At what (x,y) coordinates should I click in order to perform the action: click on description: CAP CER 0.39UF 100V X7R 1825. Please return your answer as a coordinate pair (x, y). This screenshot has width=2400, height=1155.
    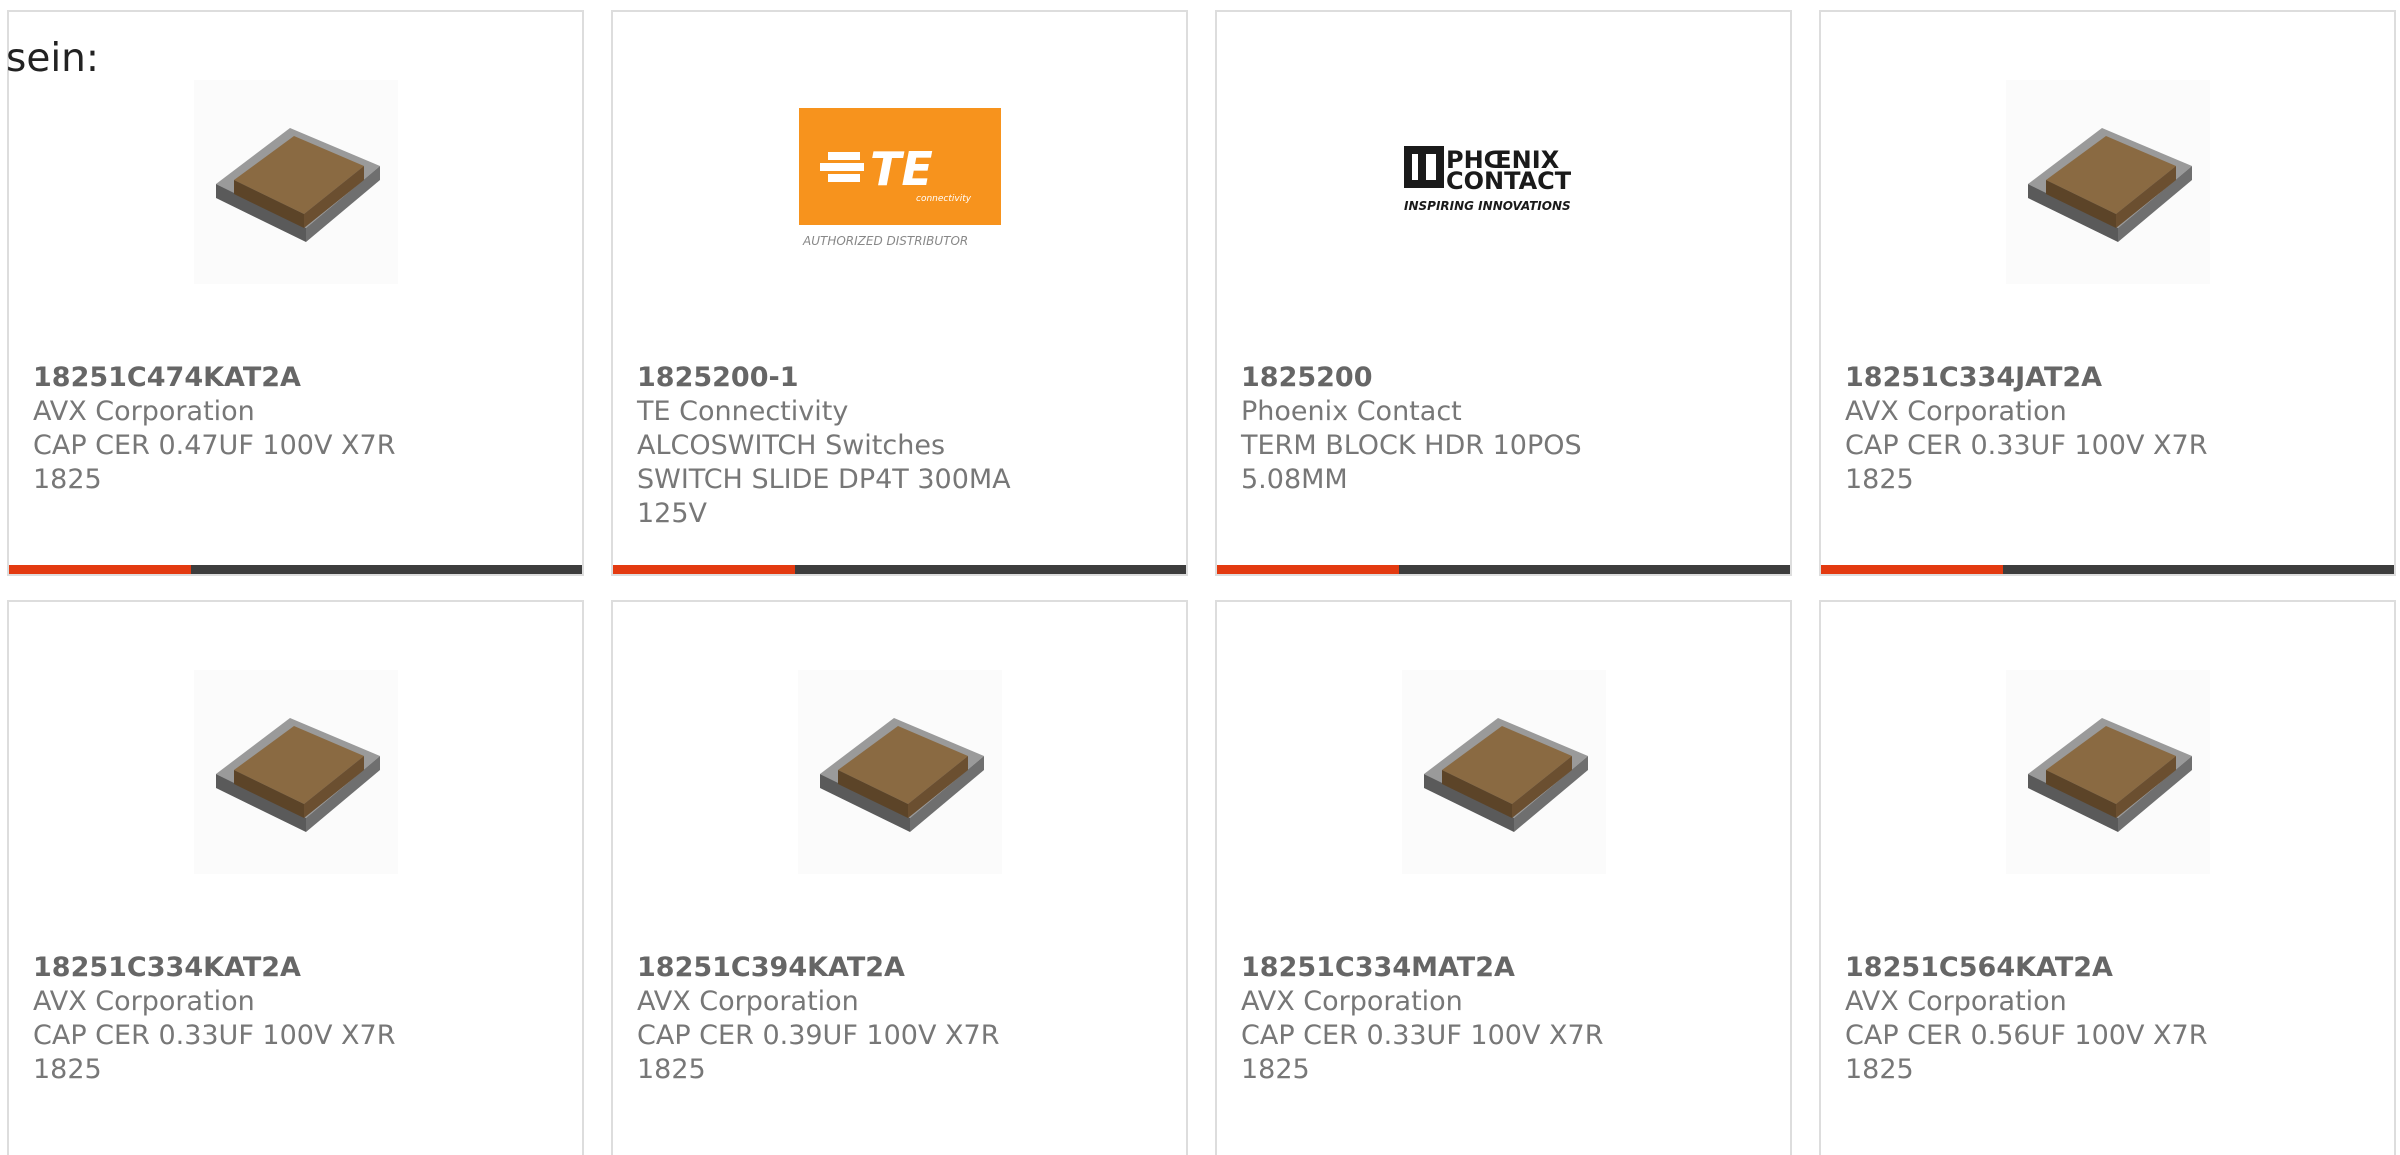
    Looking at the image, I should click on (818, 1052).